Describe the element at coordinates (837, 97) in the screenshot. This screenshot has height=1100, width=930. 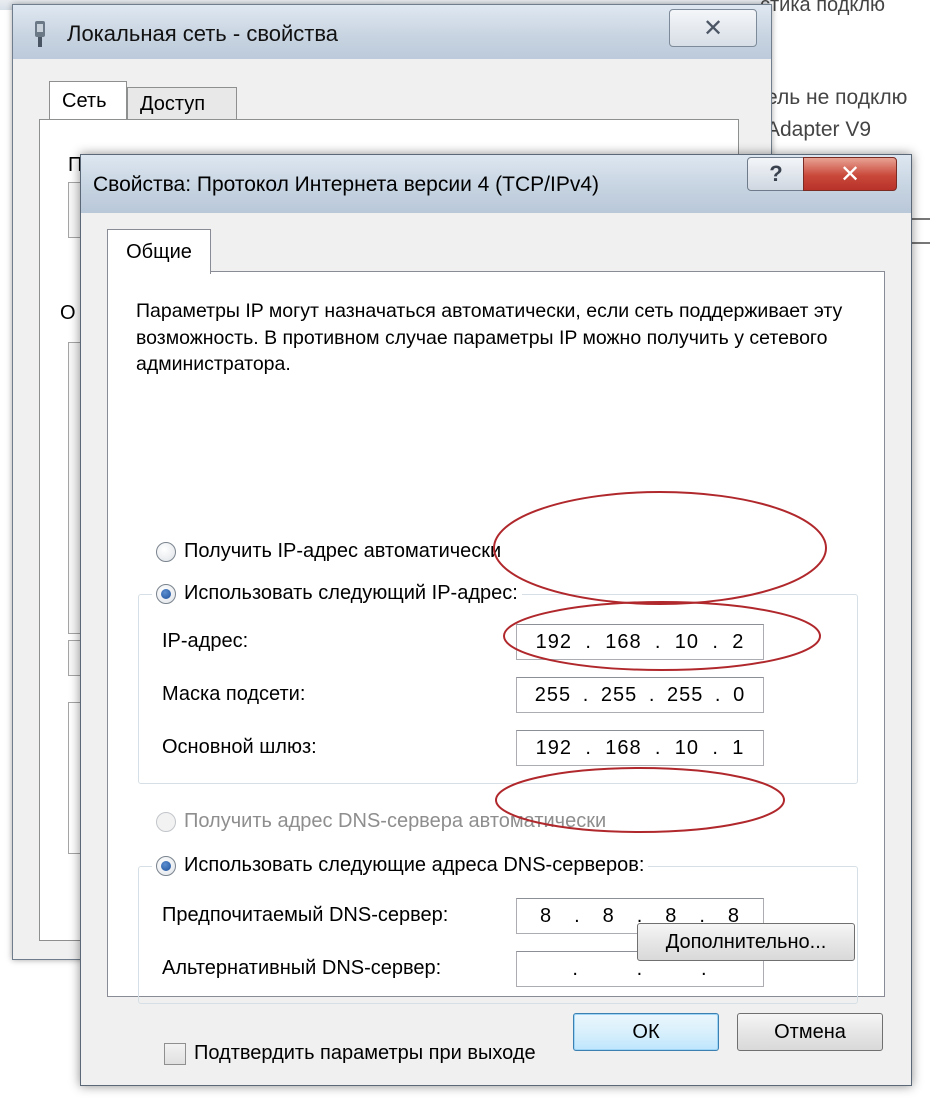
I see `background-status-text: ель не подклю` at that location.